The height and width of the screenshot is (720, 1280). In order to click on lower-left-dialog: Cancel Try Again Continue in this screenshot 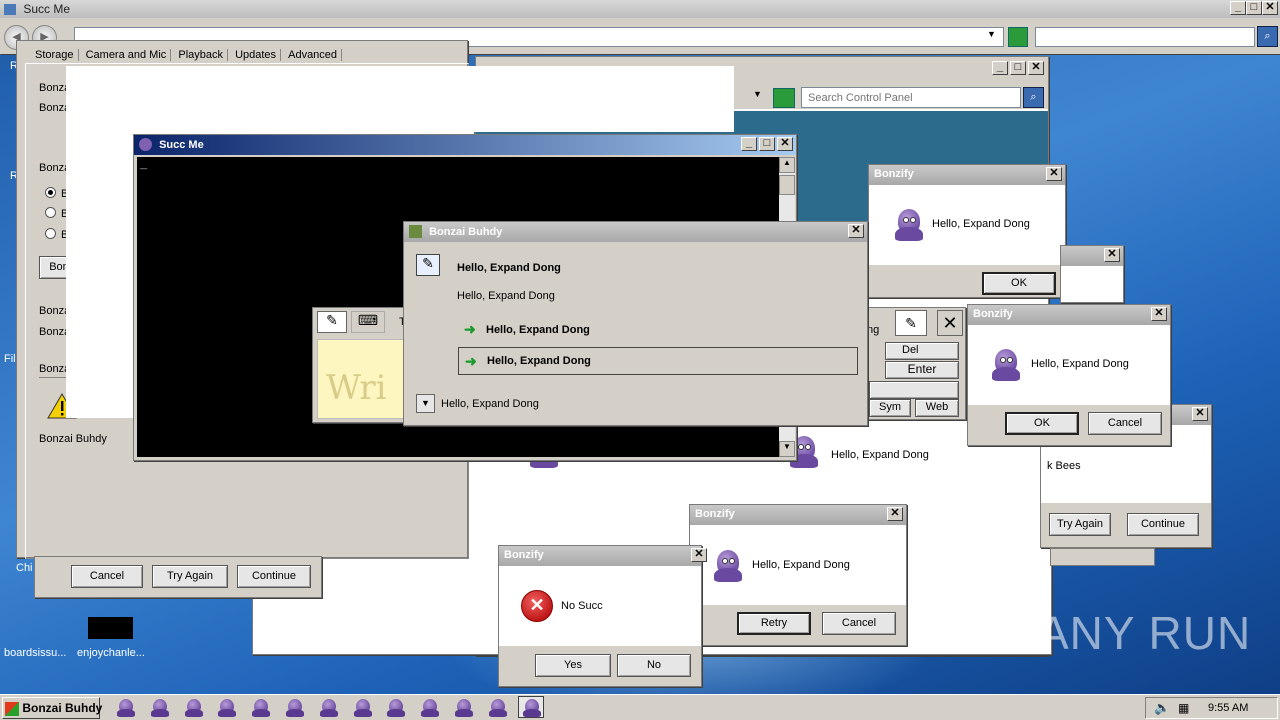, I will do `click(178, 577)`.